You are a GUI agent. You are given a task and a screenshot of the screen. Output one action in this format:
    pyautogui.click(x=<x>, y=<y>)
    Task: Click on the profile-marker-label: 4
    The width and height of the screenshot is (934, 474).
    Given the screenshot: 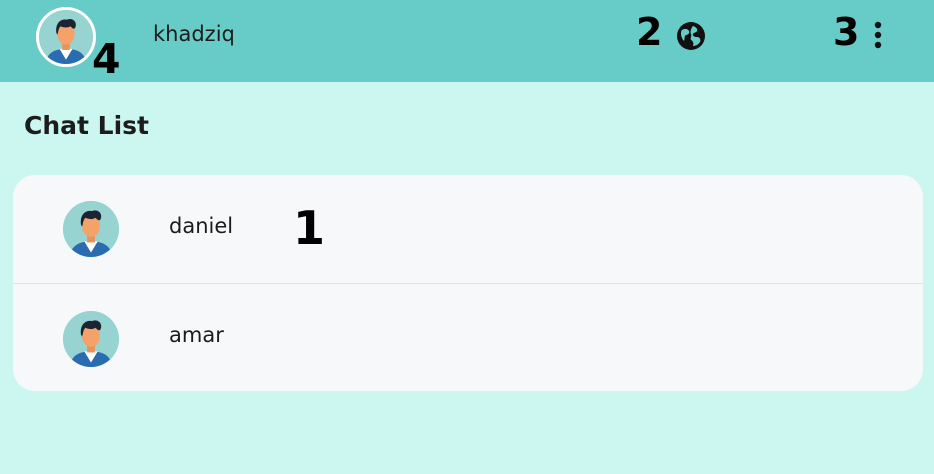 What is the action you would take?
    pyautogui.click(x=106, y=59)
    